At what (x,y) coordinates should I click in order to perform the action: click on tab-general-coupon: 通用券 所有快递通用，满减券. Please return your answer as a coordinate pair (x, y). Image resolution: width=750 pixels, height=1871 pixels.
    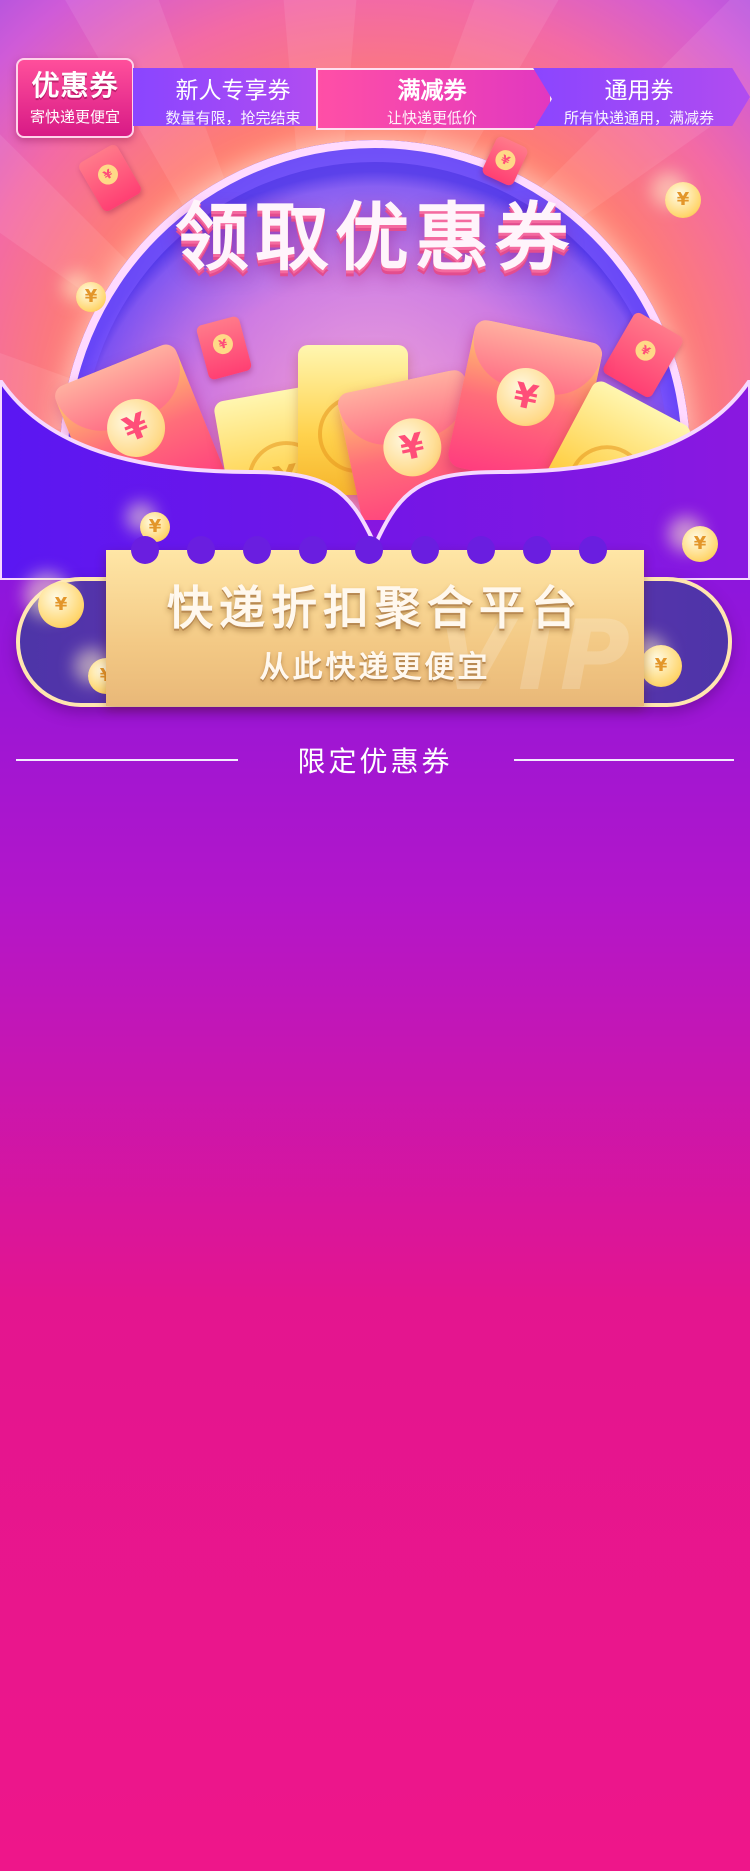
    Looking at the image, I should click on (639, 97).